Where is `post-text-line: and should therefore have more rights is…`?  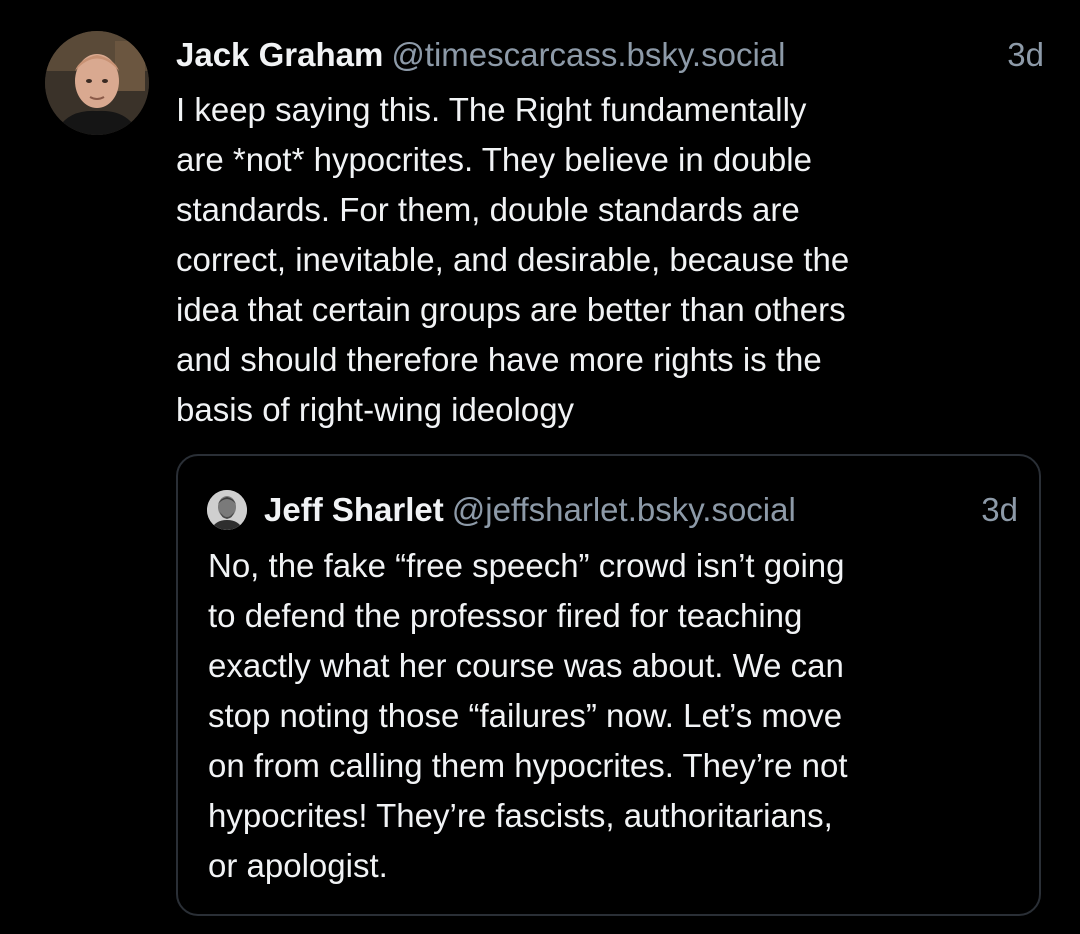 post-text-line: and should therefore have more rights is… is located at coordinates (499, 359).